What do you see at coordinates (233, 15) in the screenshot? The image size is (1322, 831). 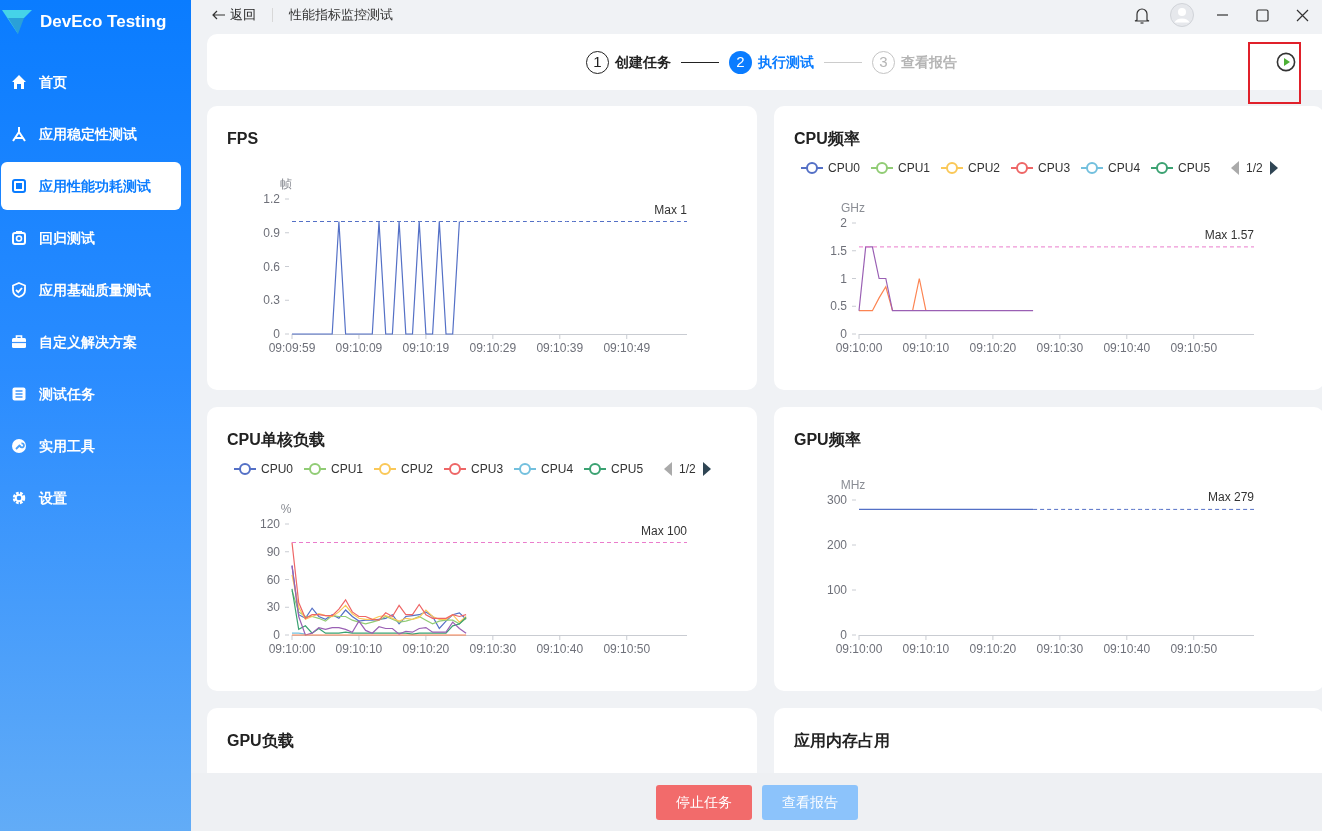 I see `back-link: 返回` at bounding box center [233, 15].